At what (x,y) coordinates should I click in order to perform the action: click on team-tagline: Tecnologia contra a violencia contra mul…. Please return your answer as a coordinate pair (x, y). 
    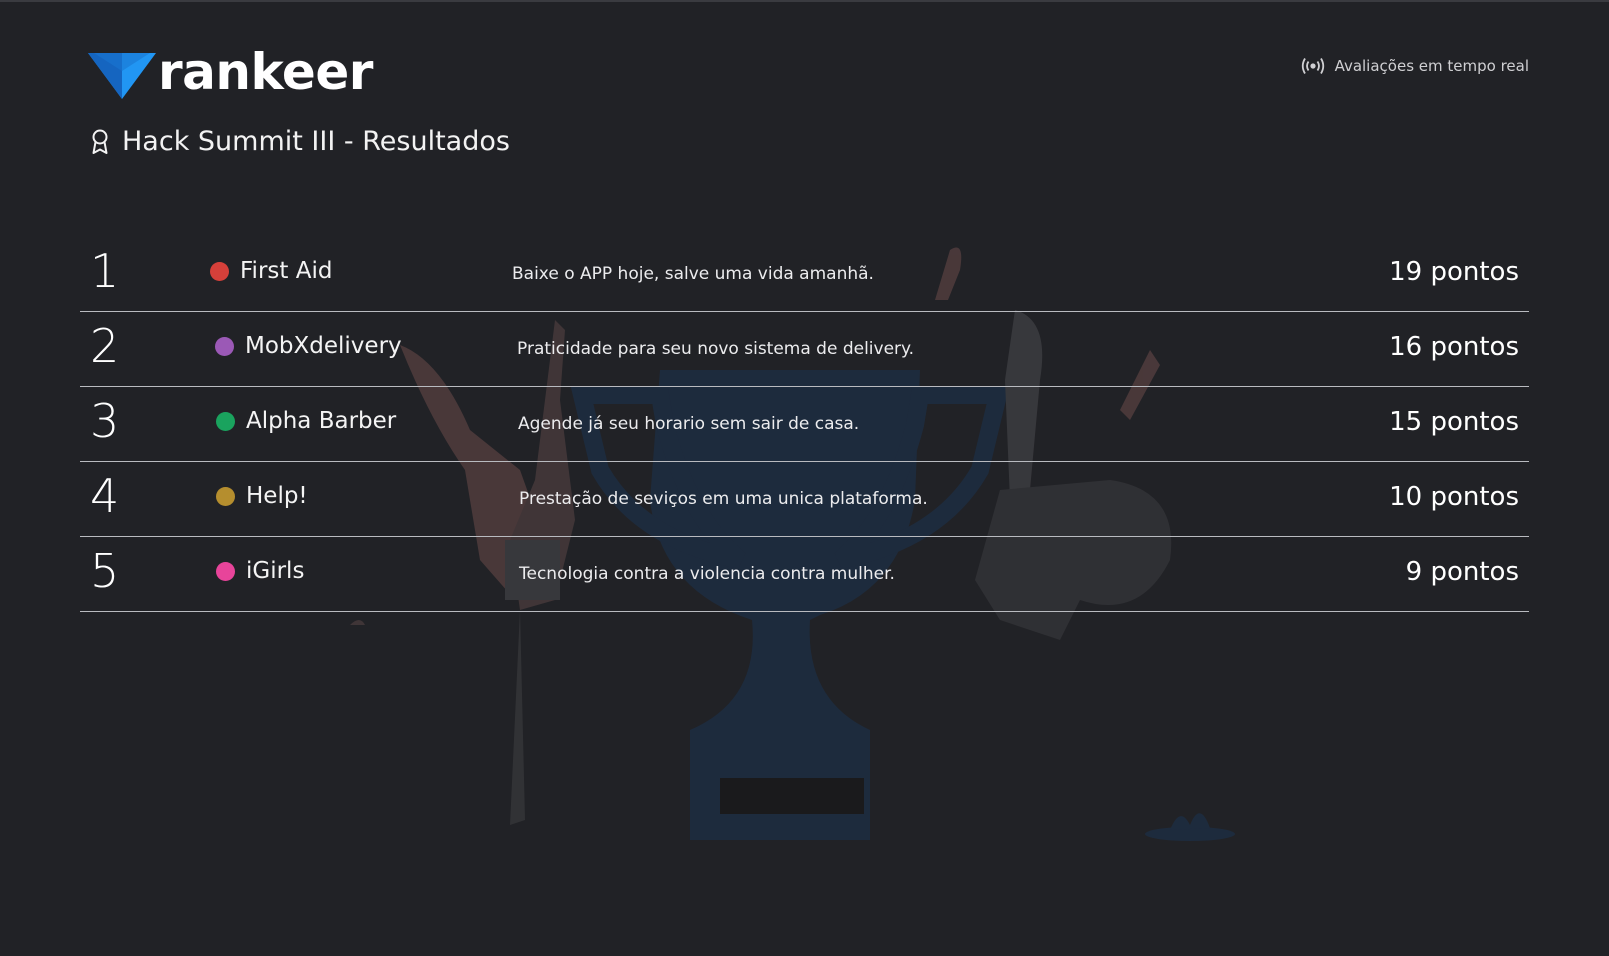
    Looking at the image, I should click on (707, 574).